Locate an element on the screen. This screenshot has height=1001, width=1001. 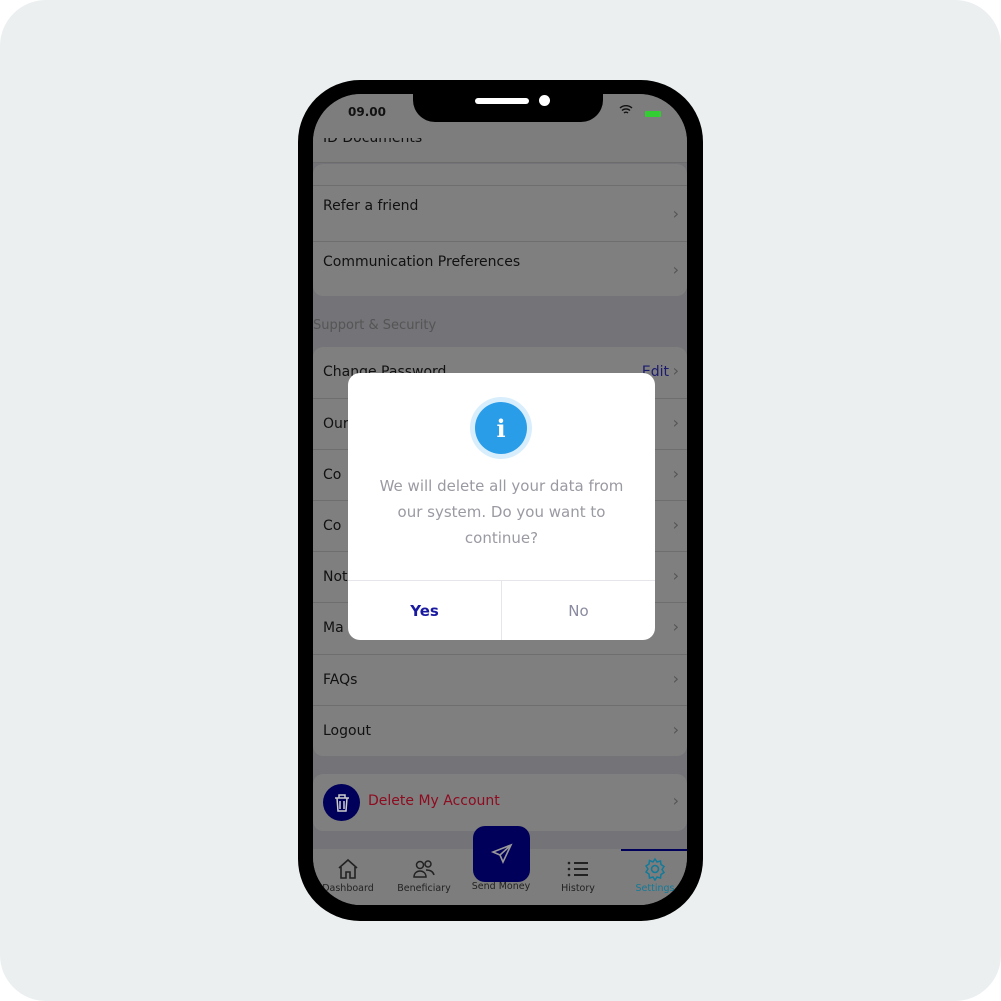
nav-beneficiary: Beneficiary is located at coordinates (424, 874).